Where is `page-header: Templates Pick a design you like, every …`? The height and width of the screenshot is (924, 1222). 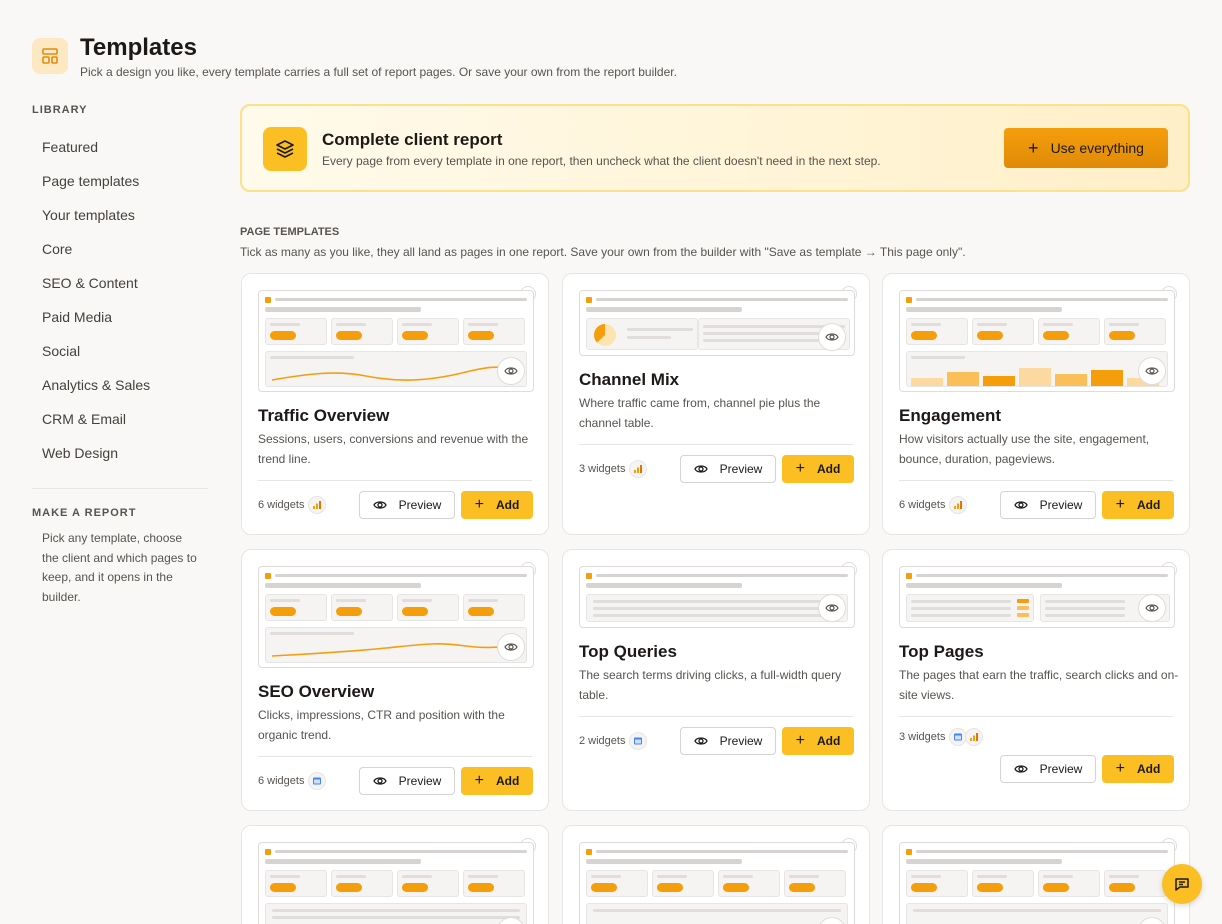
page-header: Templates Pick a design you like, every … is located at coordinates (354, 56).